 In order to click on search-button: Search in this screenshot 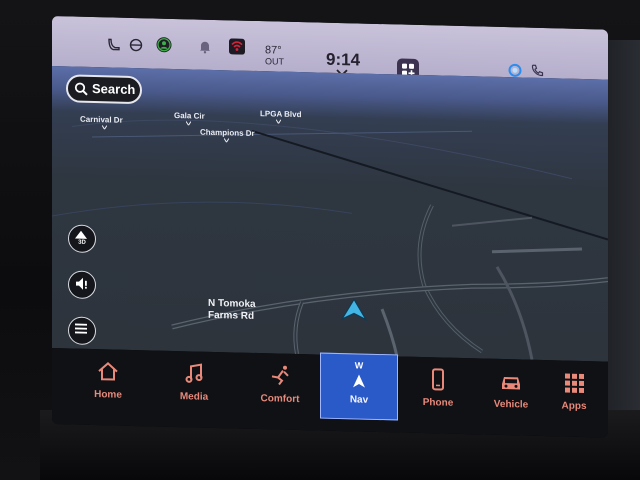, I will do `click(104, 89)`.